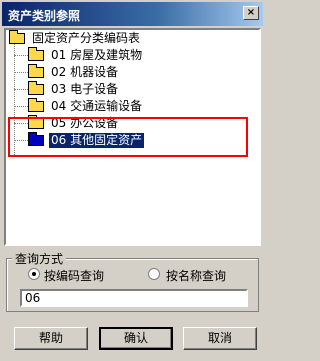 The image size is (320, 361). What do you see at coordinates (85, 89) in the screenshot?
I see `tree-item-label: 03 电子设备` at bounding box center [85, 89].